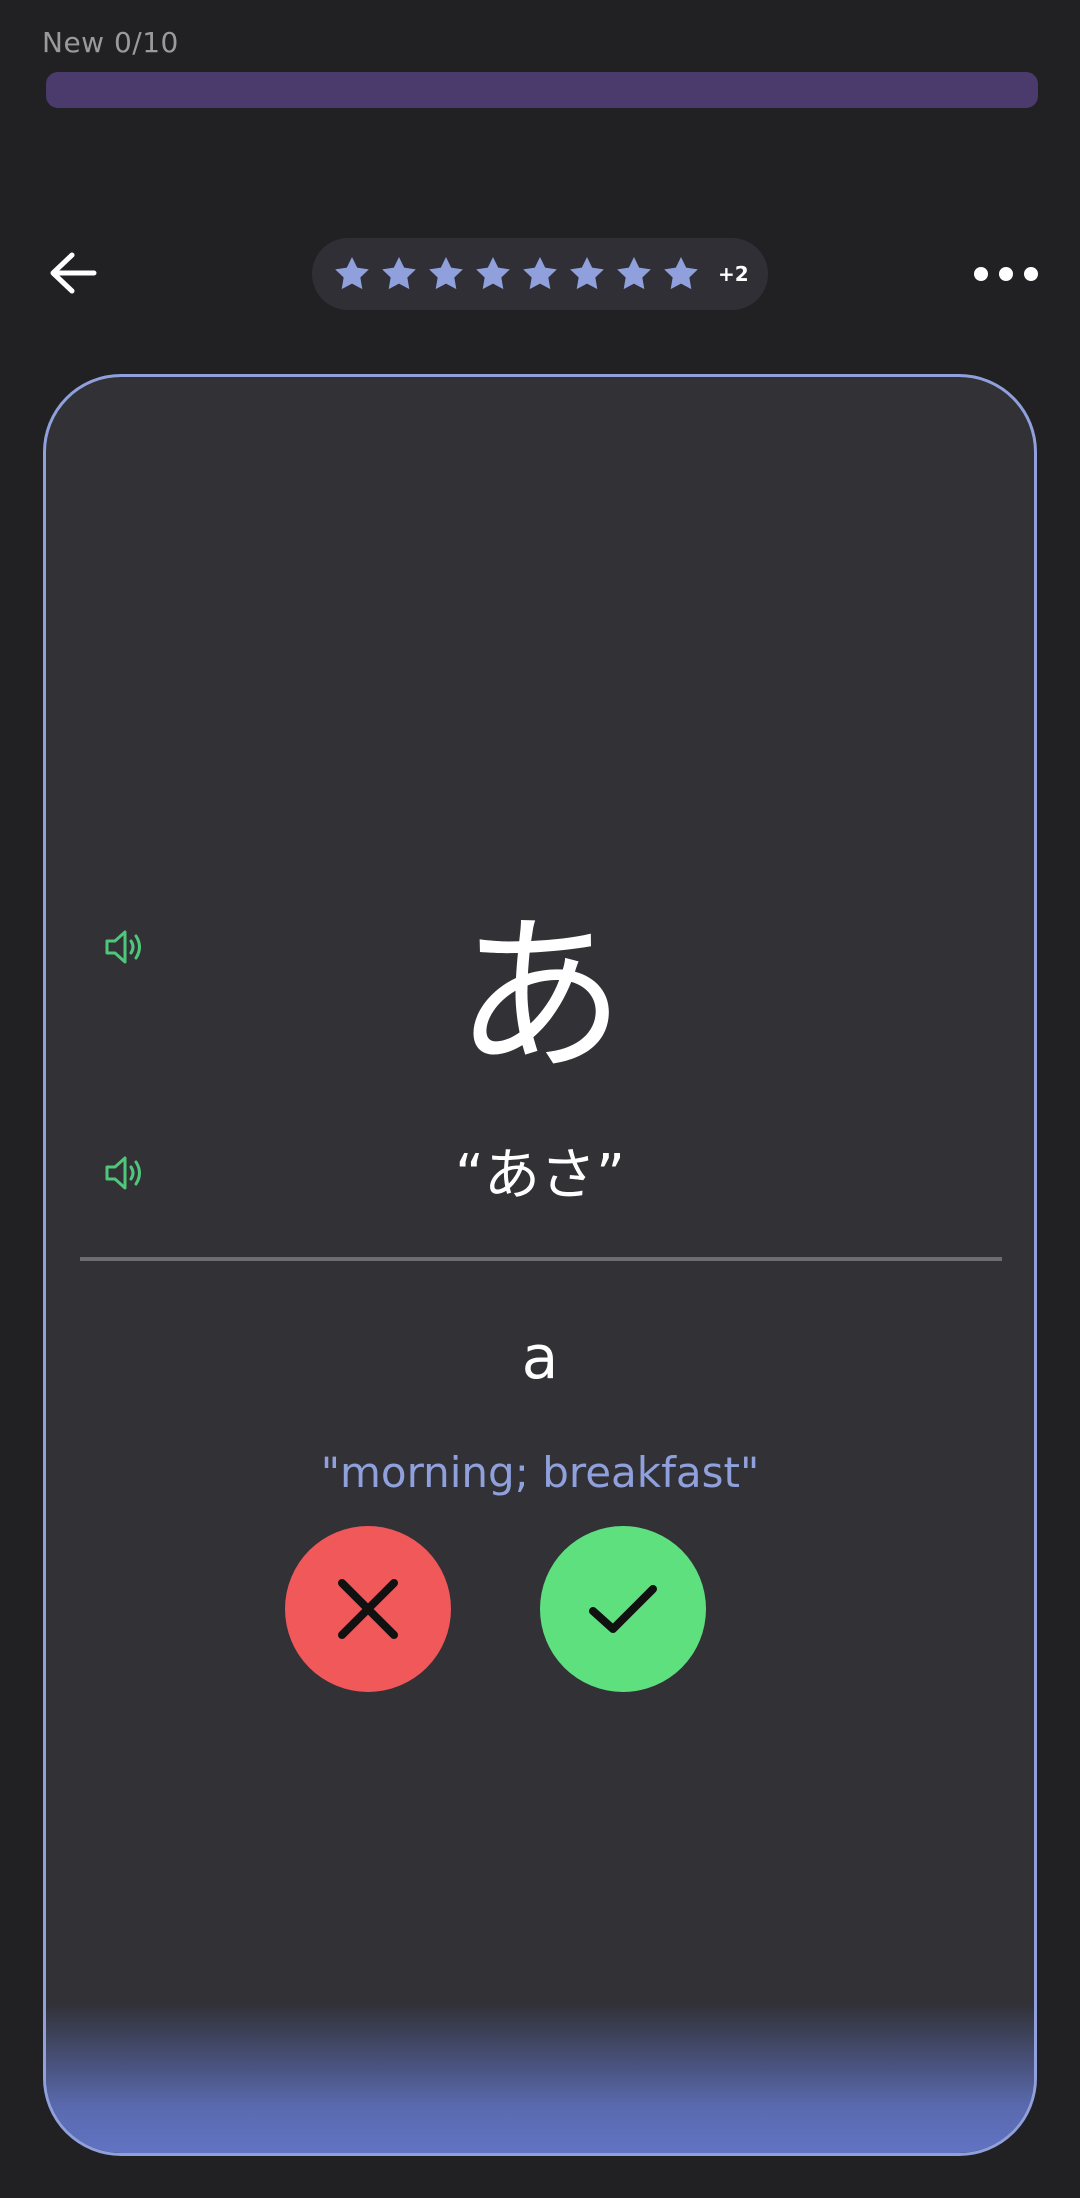 Image resolution: width=1080 pixels, height=2198 pixels. What do you see at coordinates (539, 997) in the screenshot?
I see `kana-character: あ` at bounding box center [539, 997].